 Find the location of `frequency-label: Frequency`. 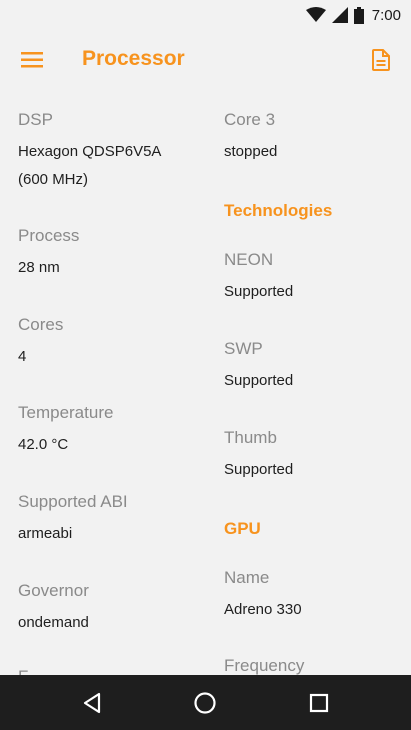

frequency-label: Frequency is located at coordinates (264, 665).